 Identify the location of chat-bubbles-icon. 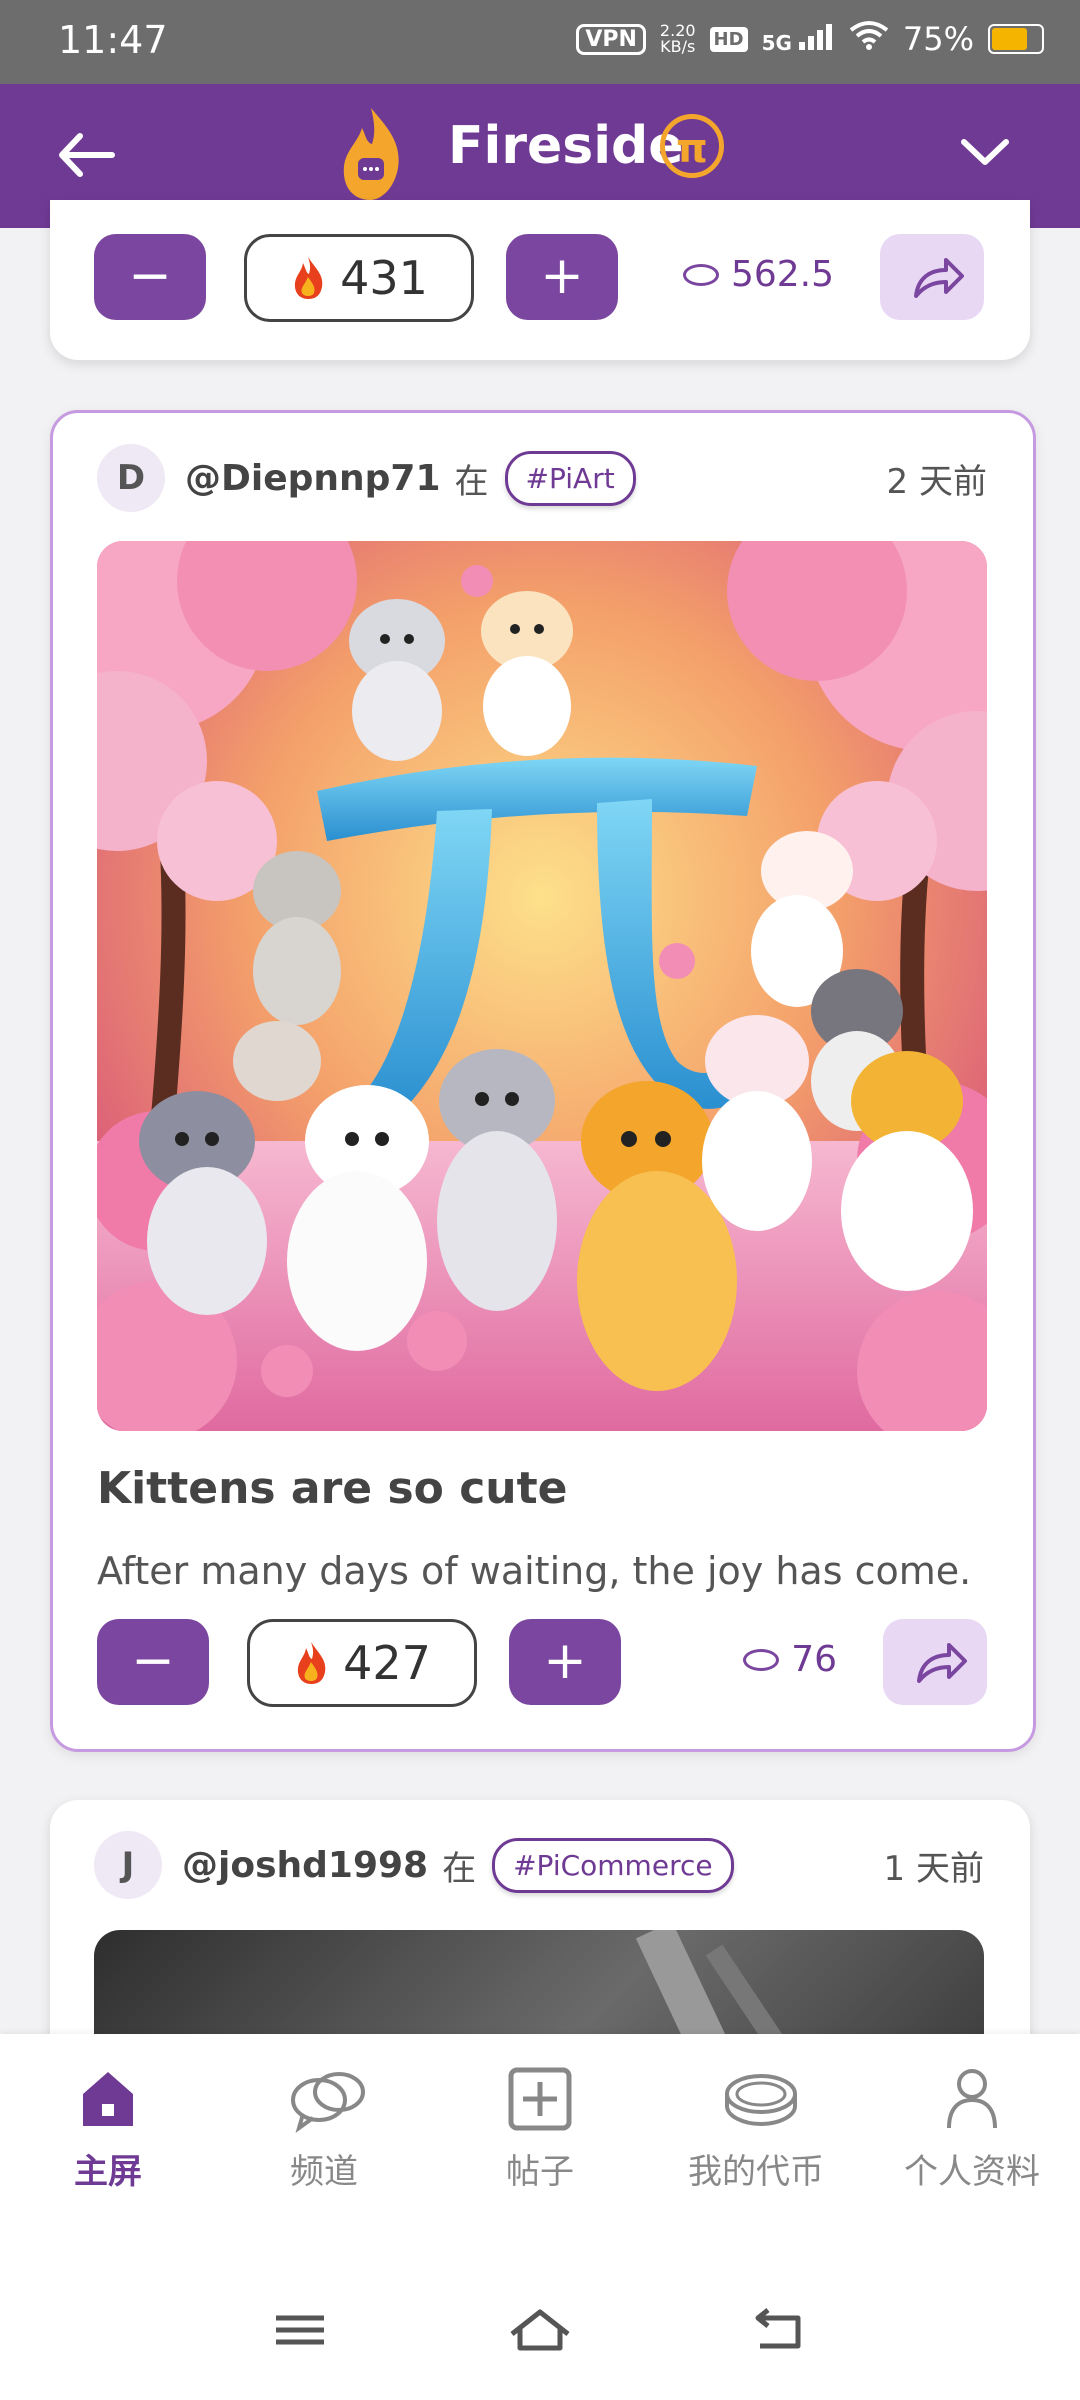
(327, 2099).